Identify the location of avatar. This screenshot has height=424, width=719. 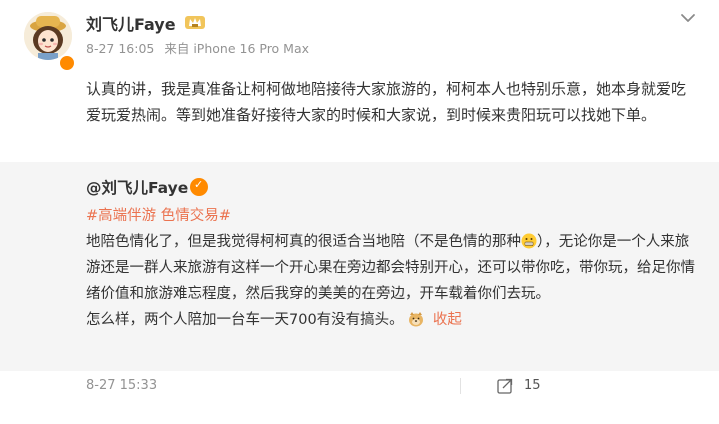
(48, 36).